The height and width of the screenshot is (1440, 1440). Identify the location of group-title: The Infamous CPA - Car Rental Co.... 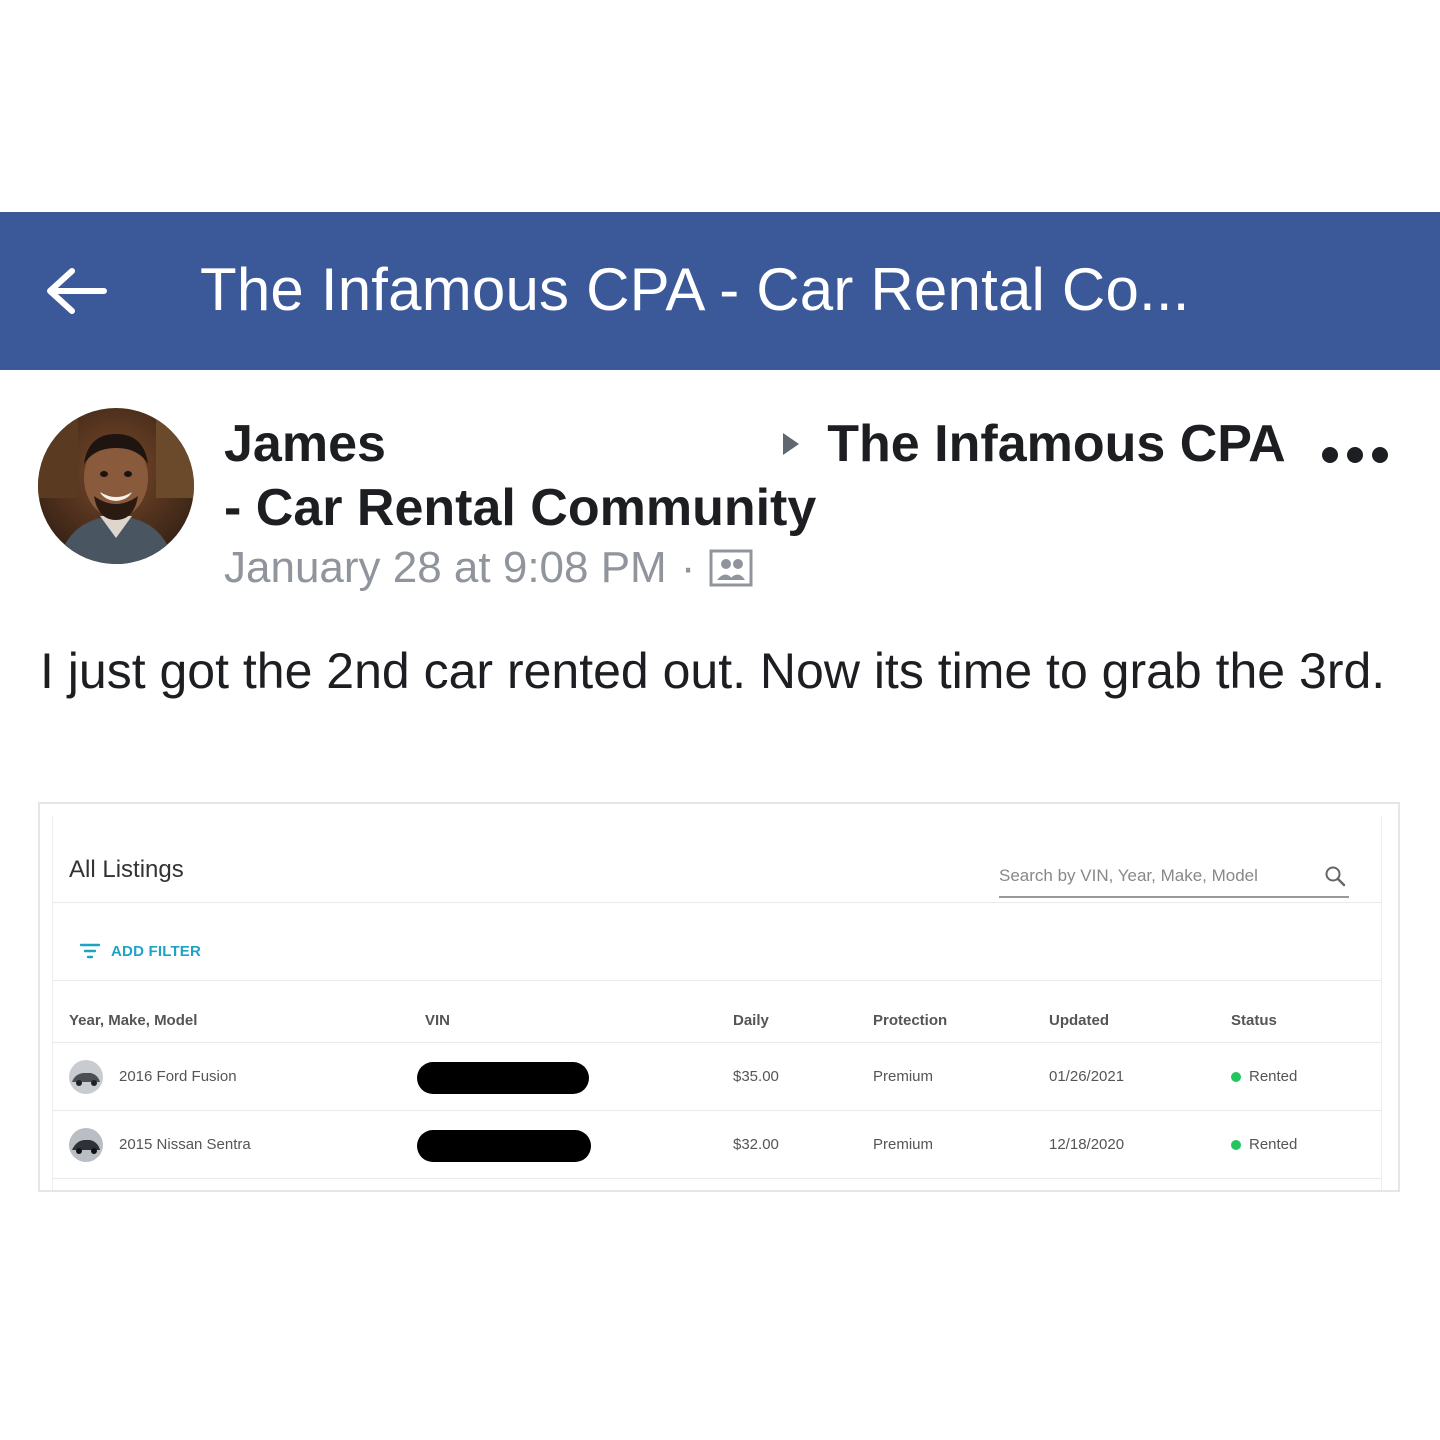
(695, 289).